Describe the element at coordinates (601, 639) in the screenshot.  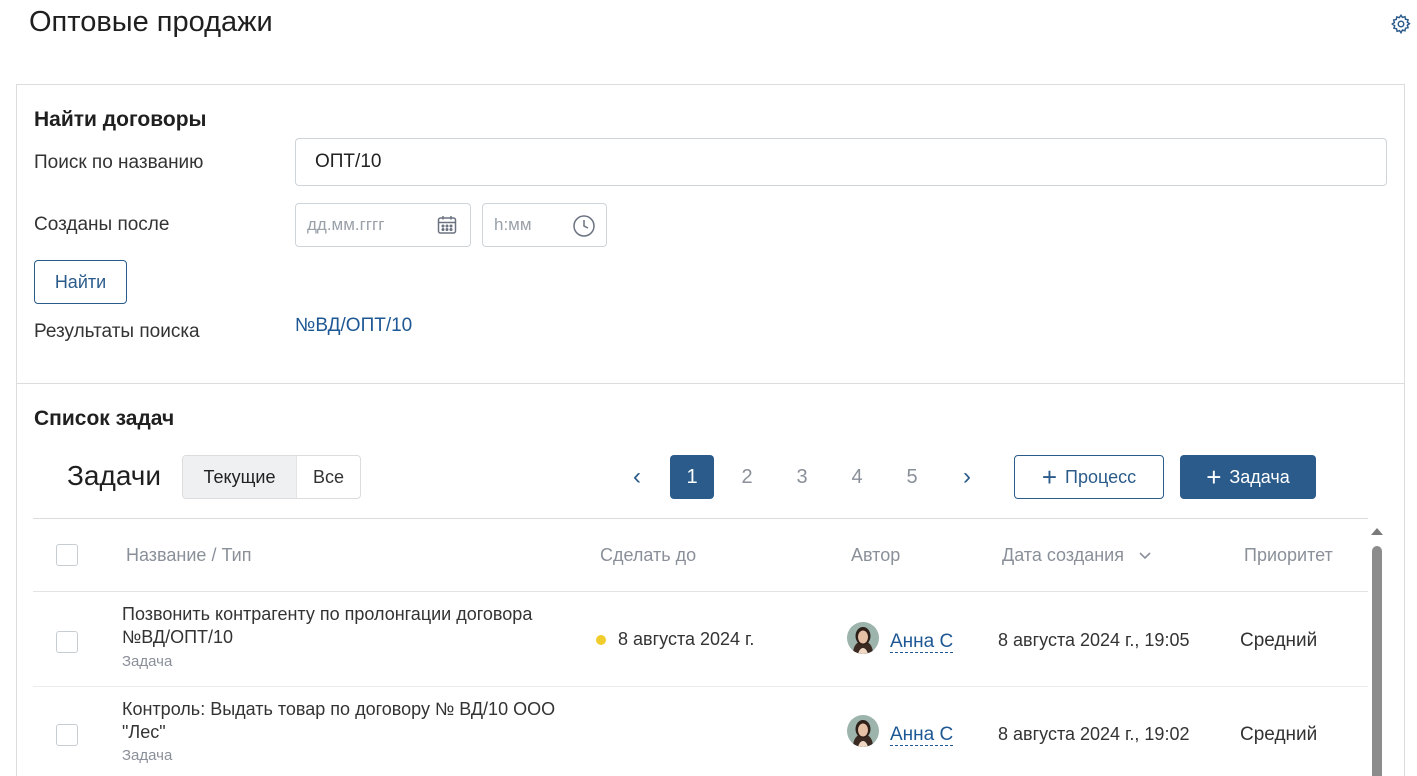
I see `due-status-dot` at that location.